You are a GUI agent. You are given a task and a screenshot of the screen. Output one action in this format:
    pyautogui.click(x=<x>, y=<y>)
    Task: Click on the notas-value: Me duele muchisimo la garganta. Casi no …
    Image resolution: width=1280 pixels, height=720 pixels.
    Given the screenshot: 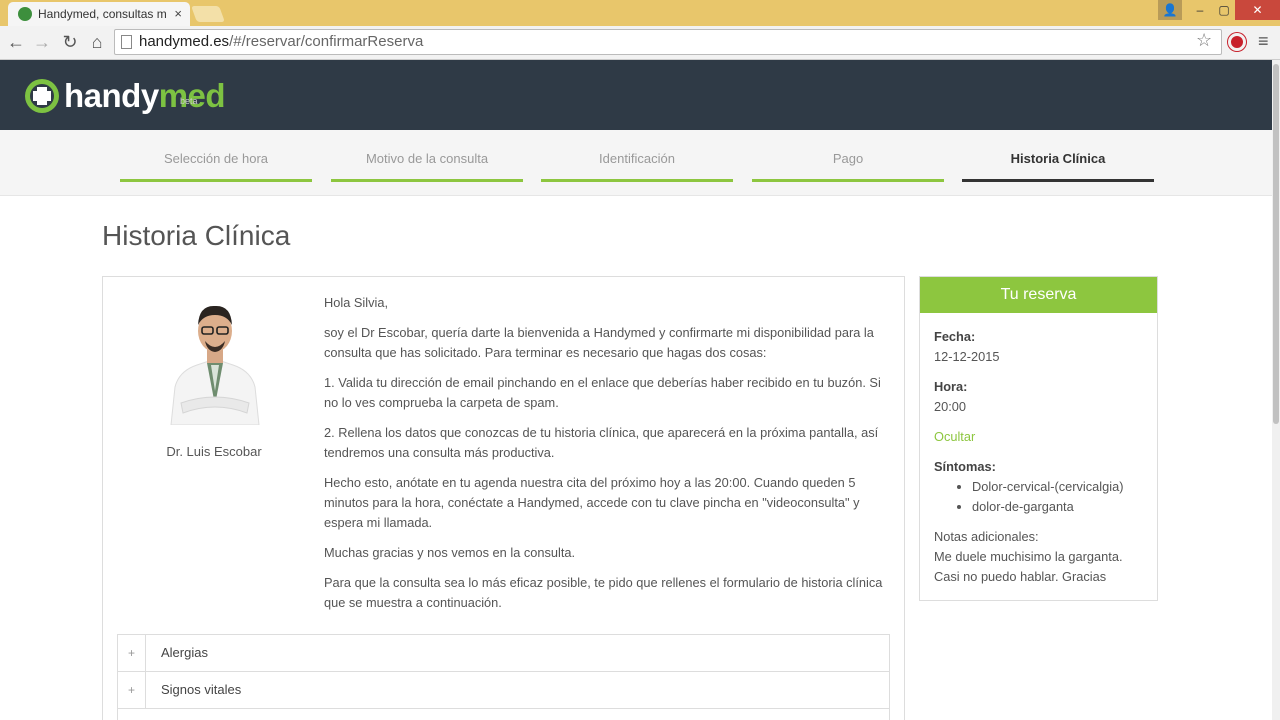 What is the action you would take?
    pyautogui.click(x=1028, y=566)
    